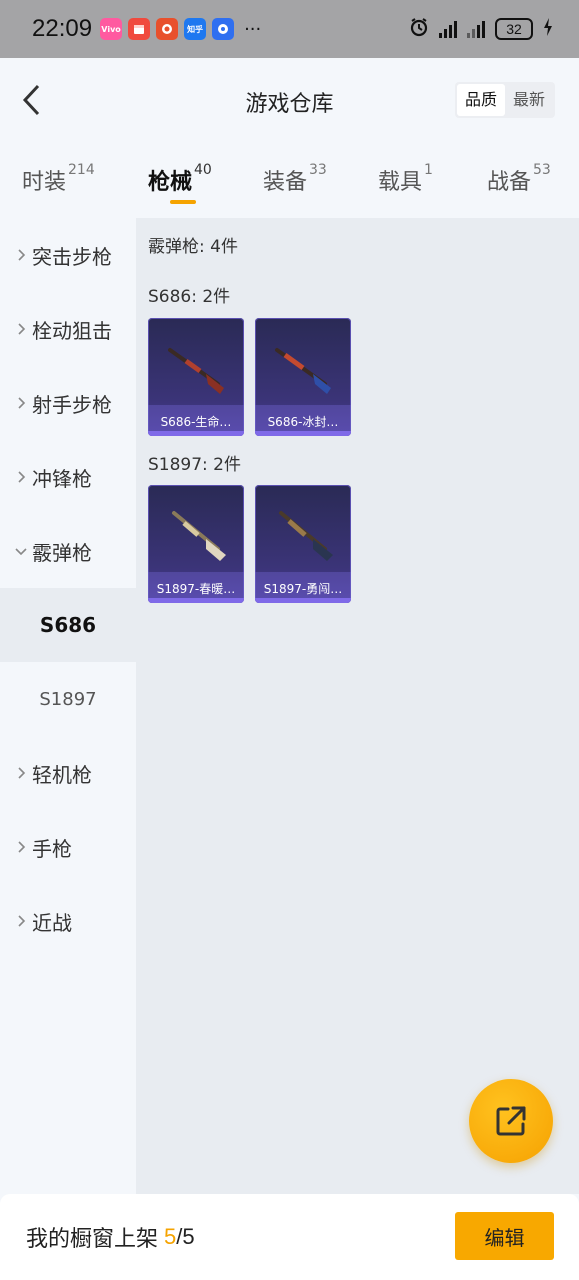  I want to click on vivo-app-icon: Vivo, so click(111, 29).